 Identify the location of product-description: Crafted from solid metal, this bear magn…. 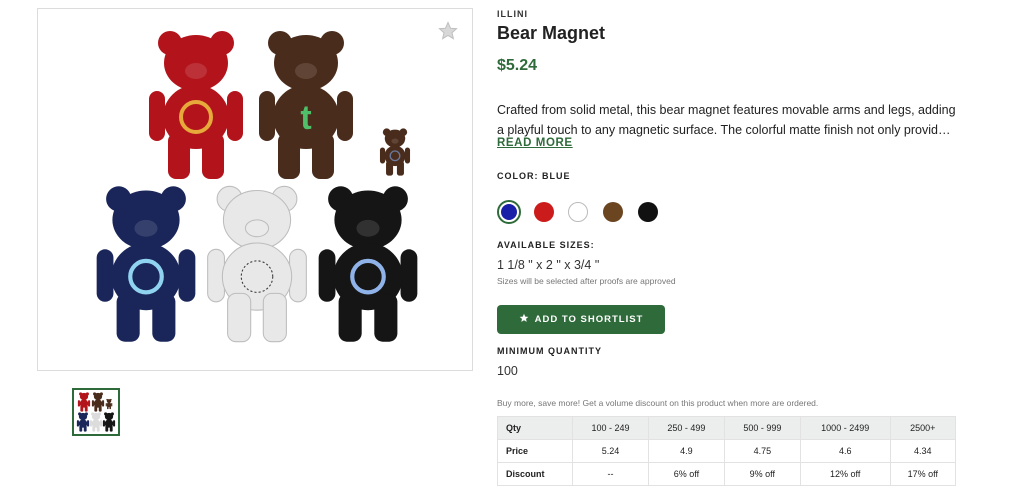
(726, 120).